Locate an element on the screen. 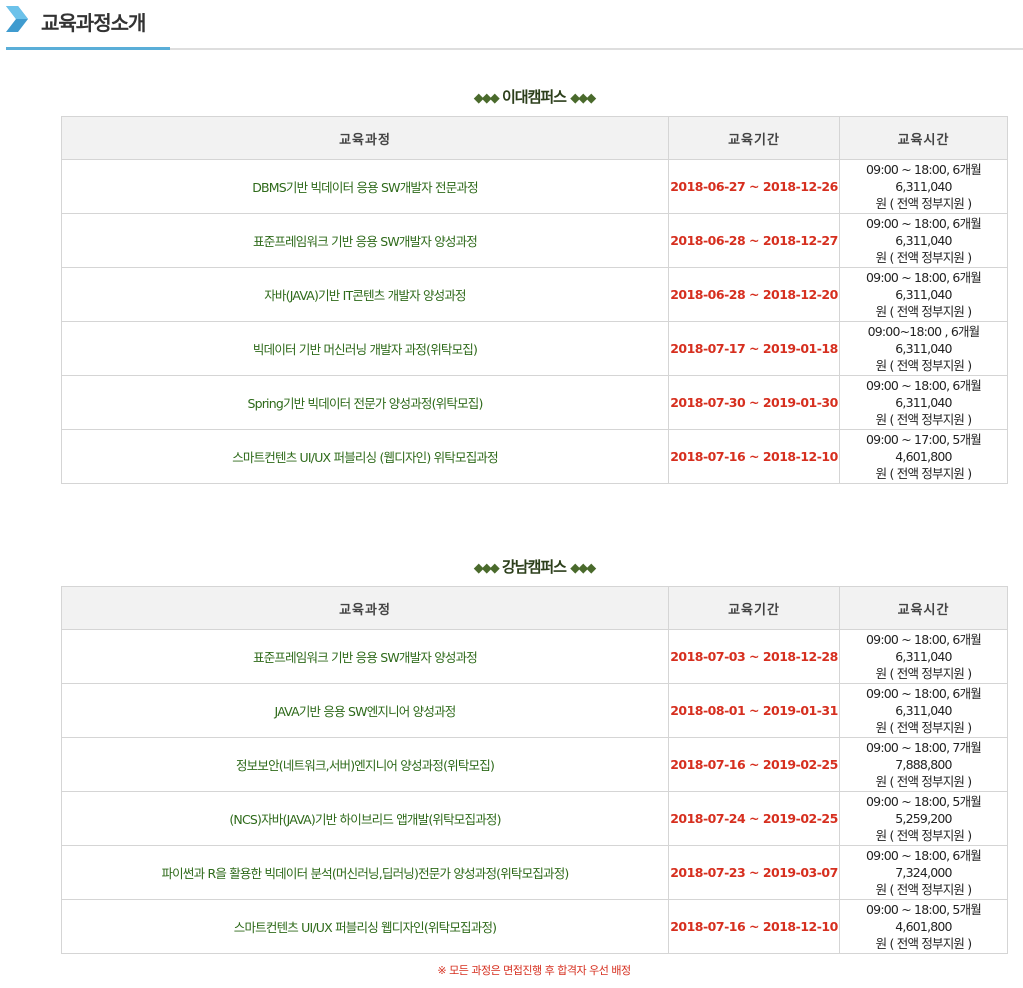 This screenshot has height=988, width=1023. course-time: 09:00~18:00 , 6개월 6,311,040 원 ( 전액 정부지원 ) is located at coordinates (923, 348).